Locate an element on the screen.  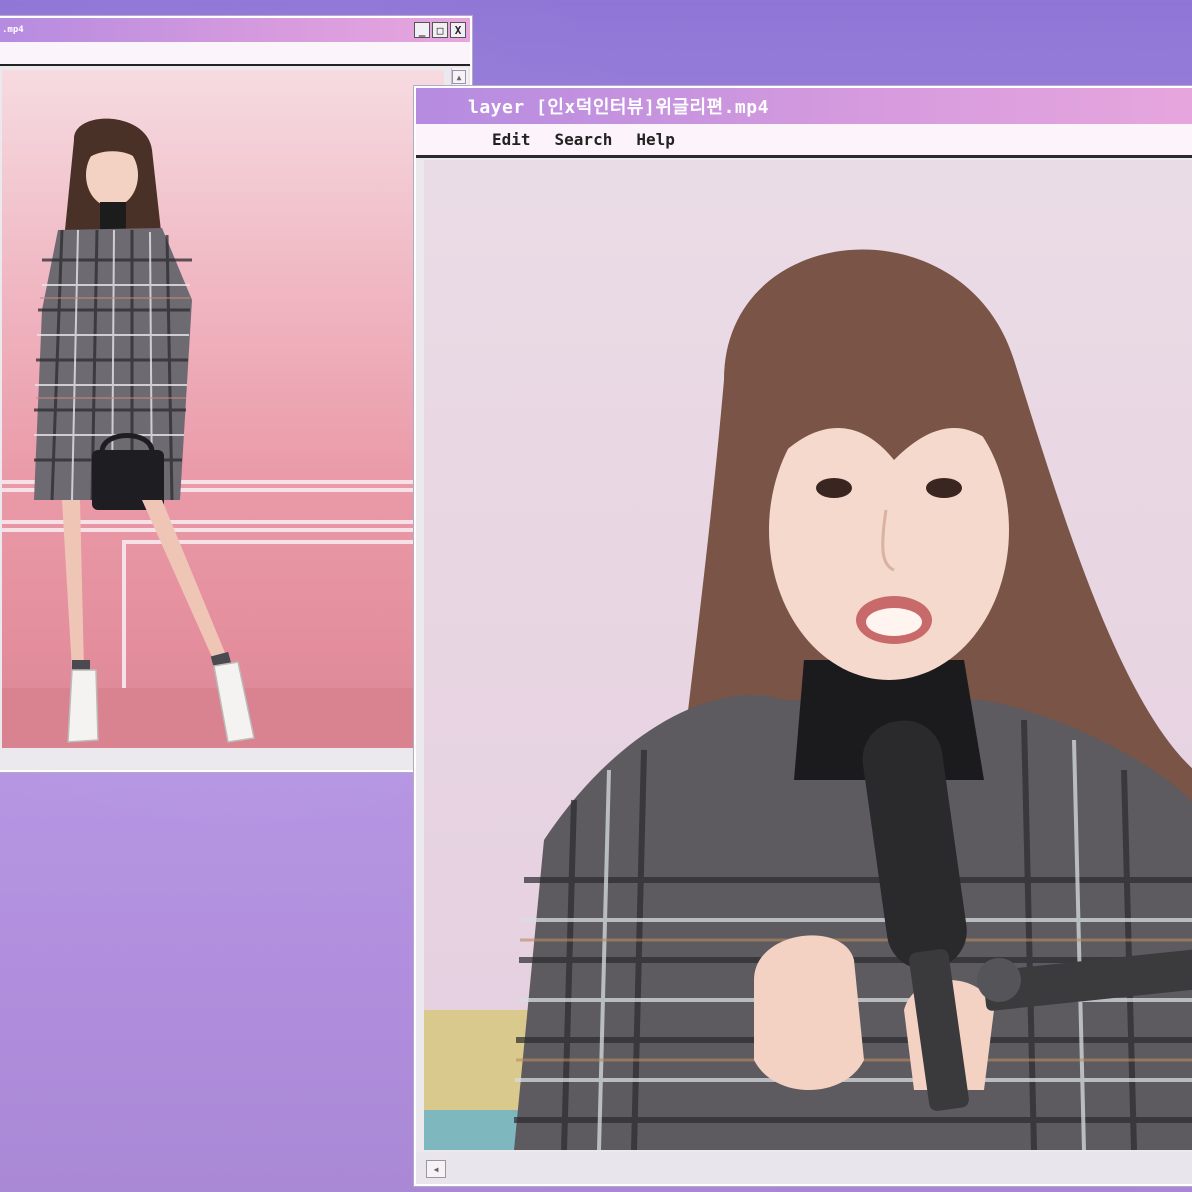
scroll-left-button: ◀ is located at coordinates (436, 1169).